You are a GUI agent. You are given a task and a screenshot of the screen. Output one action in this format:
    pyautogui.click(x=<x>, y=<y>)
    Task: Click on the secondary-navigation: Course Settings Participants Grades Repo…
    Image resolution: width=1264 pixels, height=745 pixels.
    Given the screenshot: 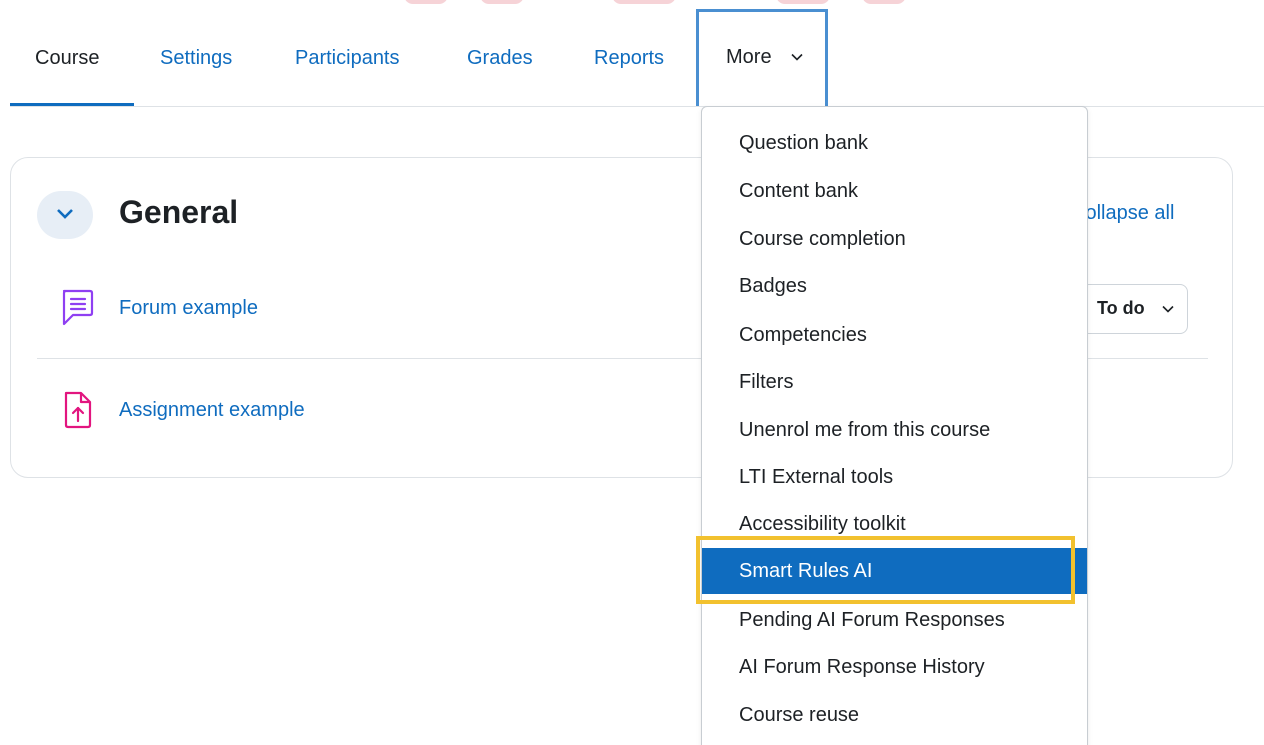 What is the action you would take?
    pyautogui.click(x=632, y=53)
    